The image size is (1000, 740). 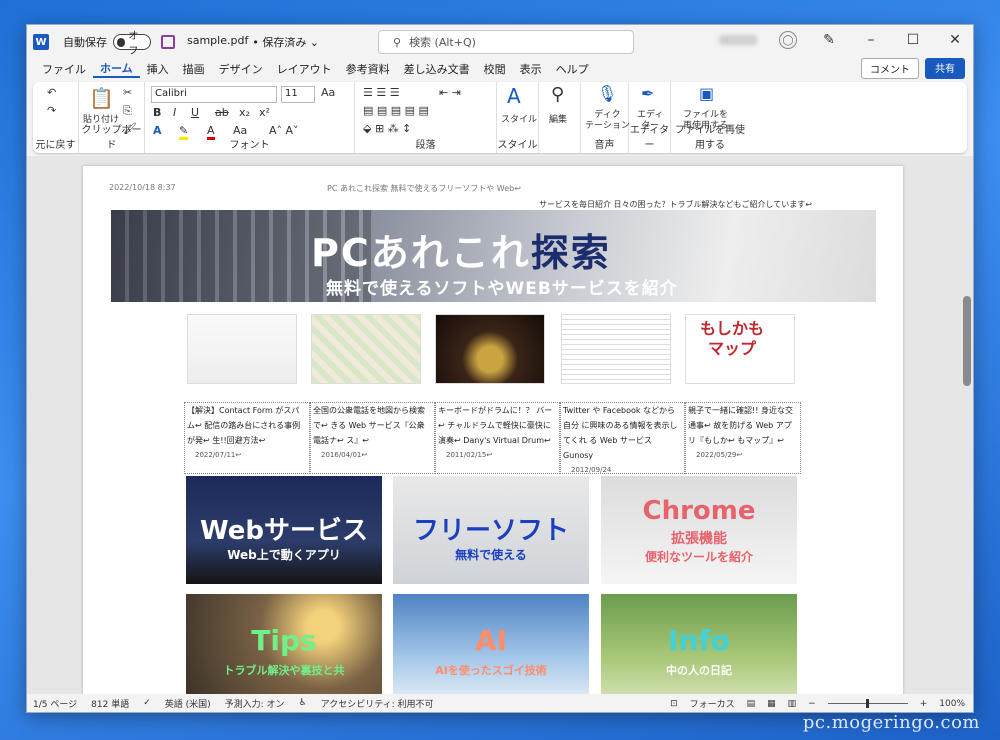 I want to click on zoom-in-icon: +, so click(x=924, y=704).